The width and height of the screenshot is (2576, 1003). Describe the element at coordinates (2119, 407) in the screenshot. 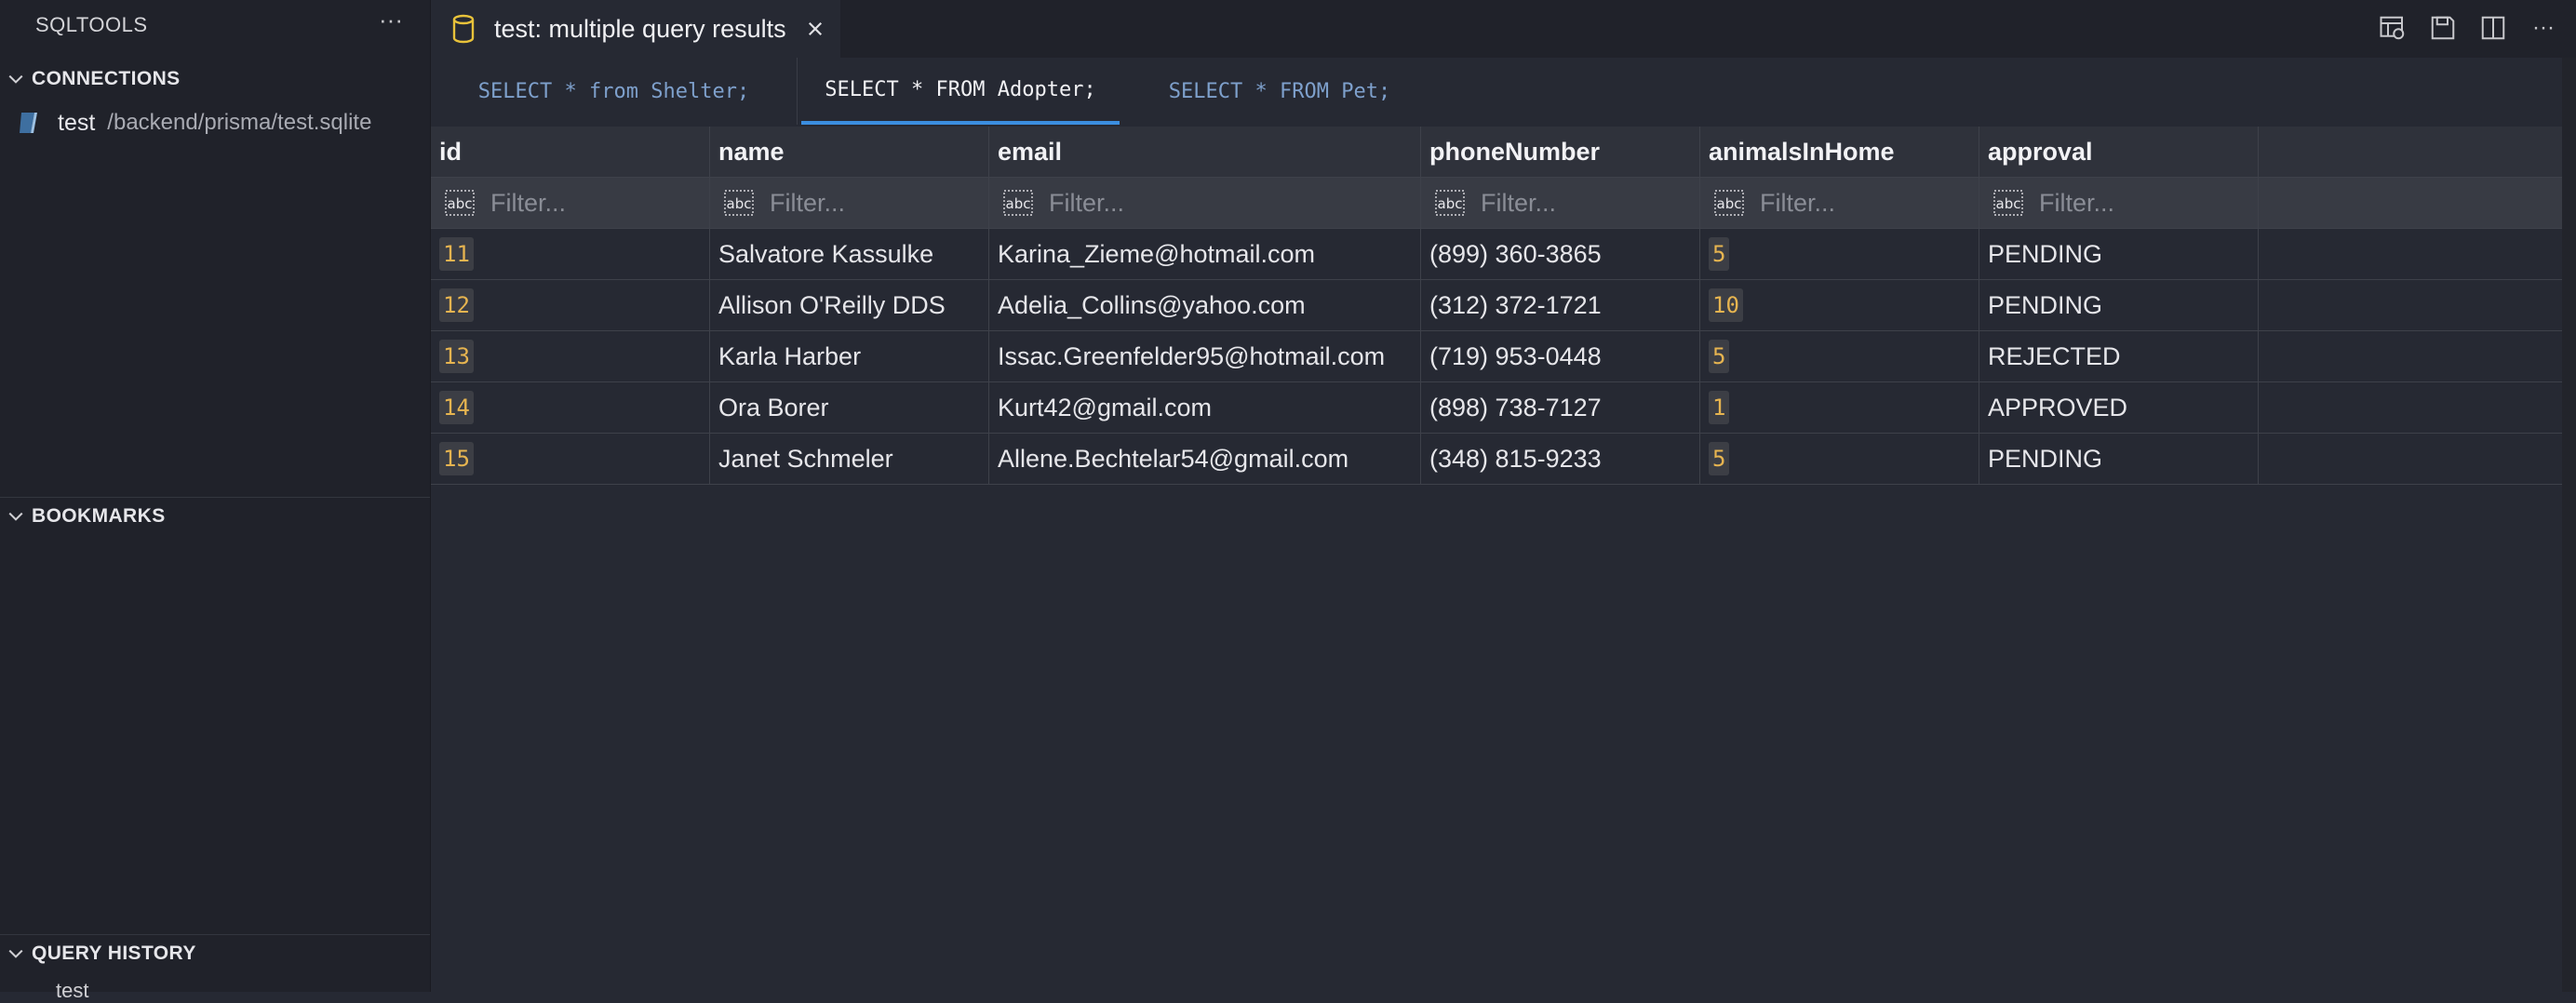

I see `cell-approval: APPROVED` at that location.